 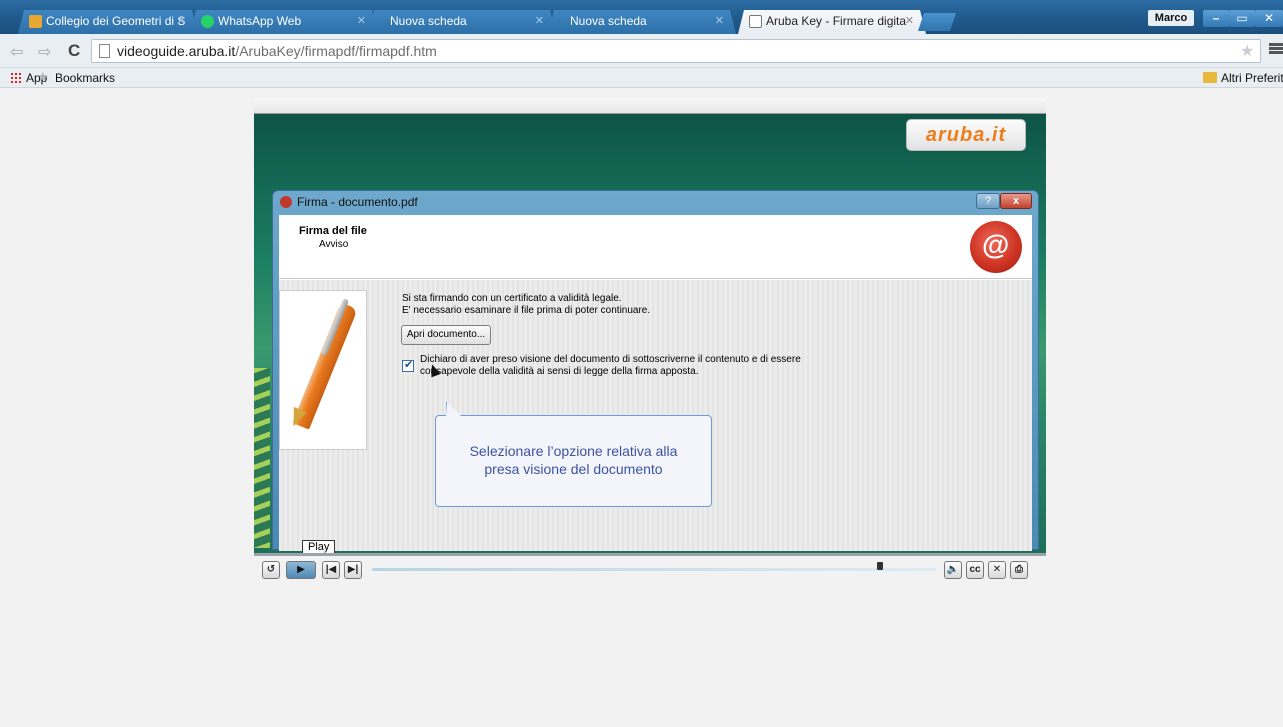 I want to click on closed-captions-icon: cc, so click(x=975, y=570).